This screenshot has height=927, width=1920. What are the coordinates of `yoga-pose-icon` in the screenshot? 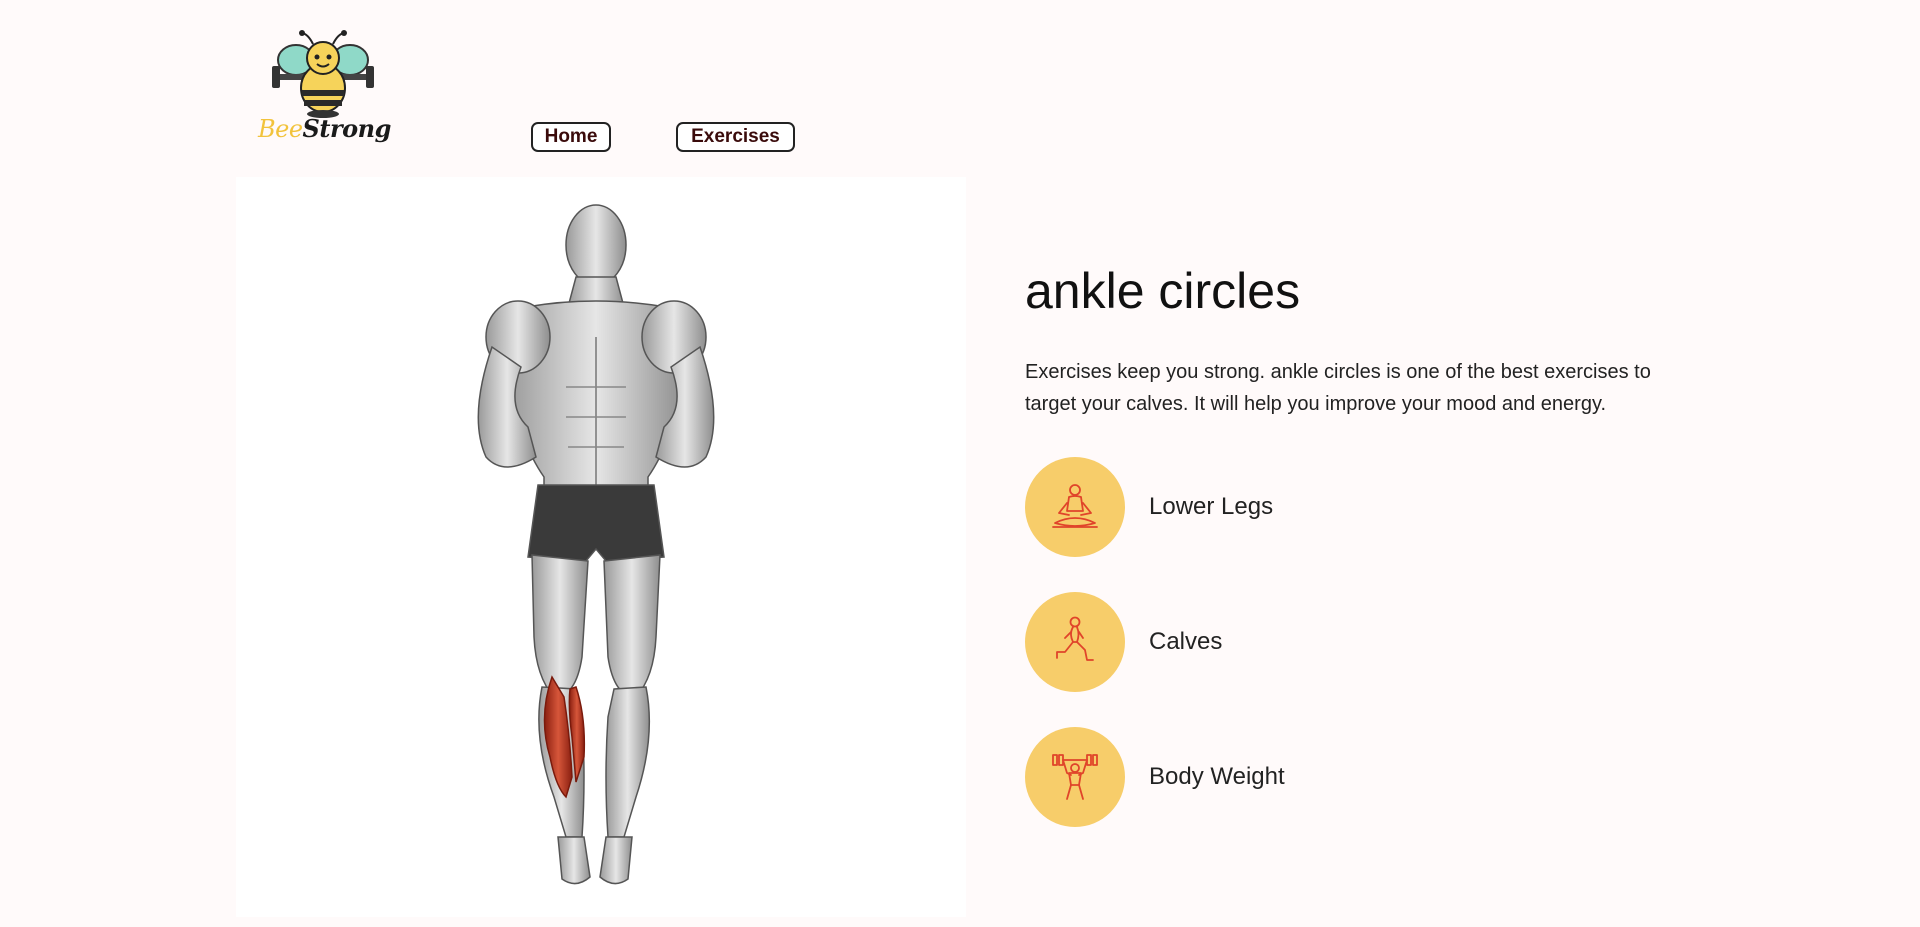 It's located at (1075, 506).